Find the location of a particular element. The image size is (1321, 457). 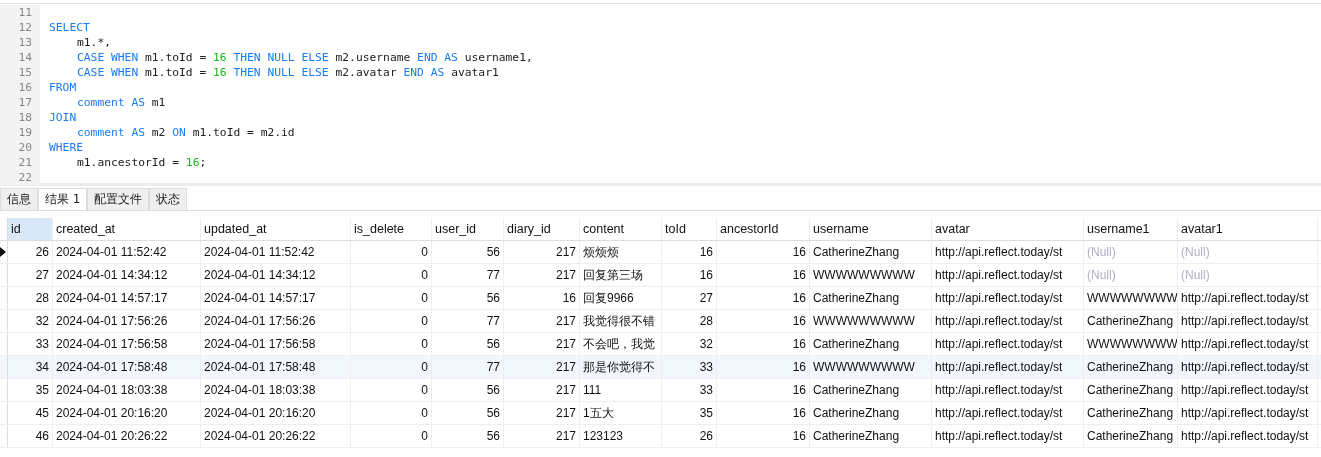

column-header: id is located at coordinates (30, 229).